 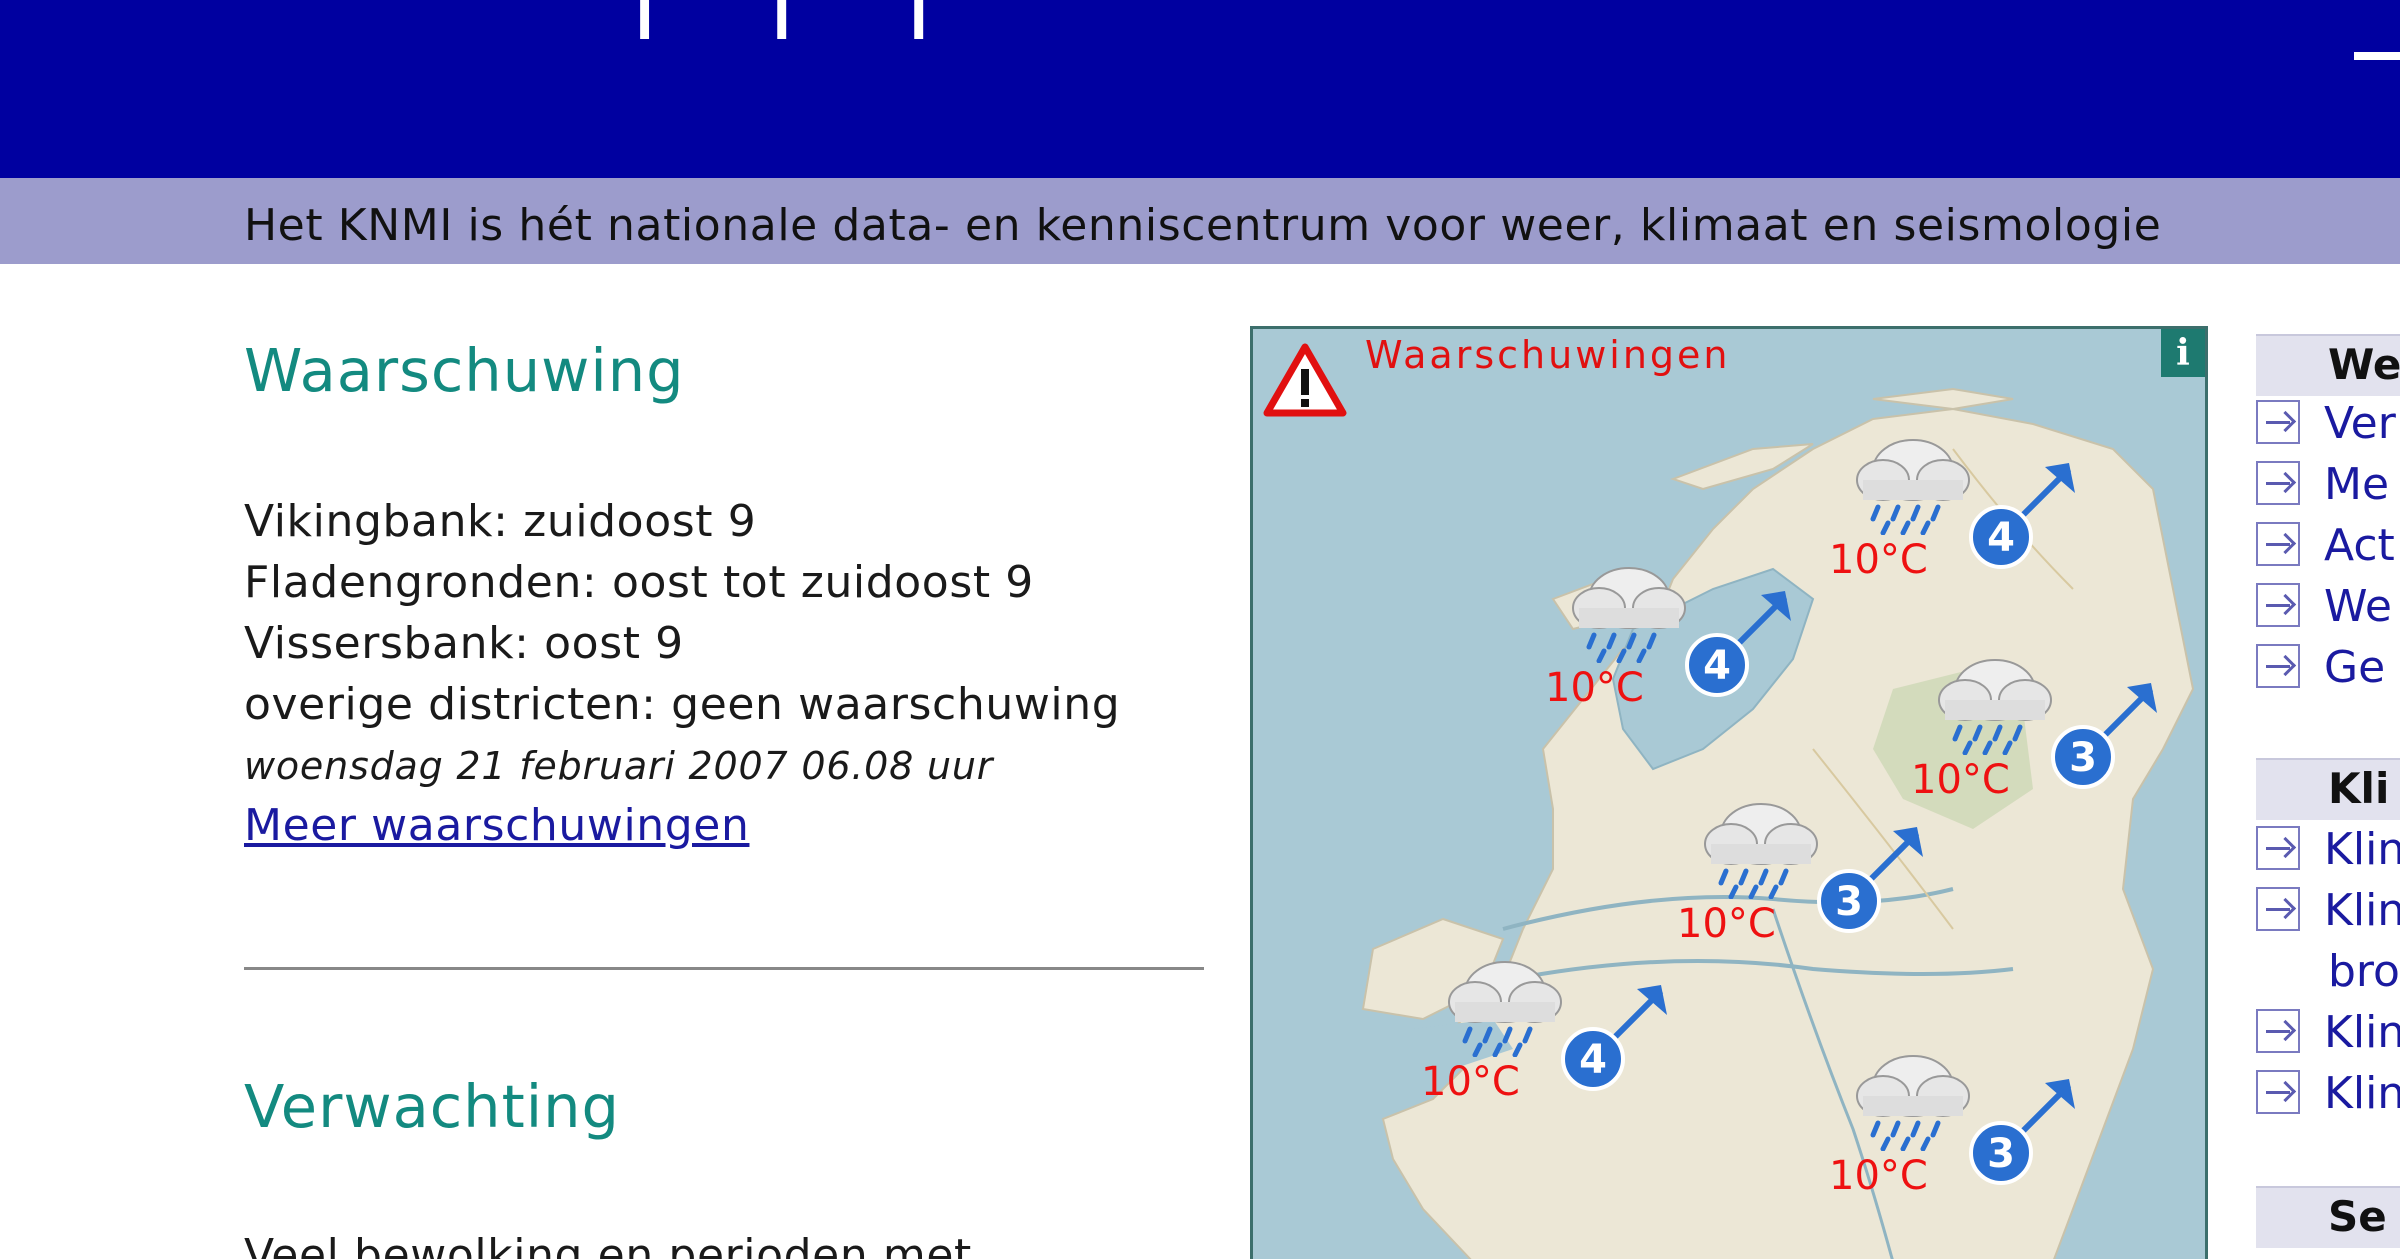 I want to click on sidebar-link: Act, so click(x=2325, y=545).